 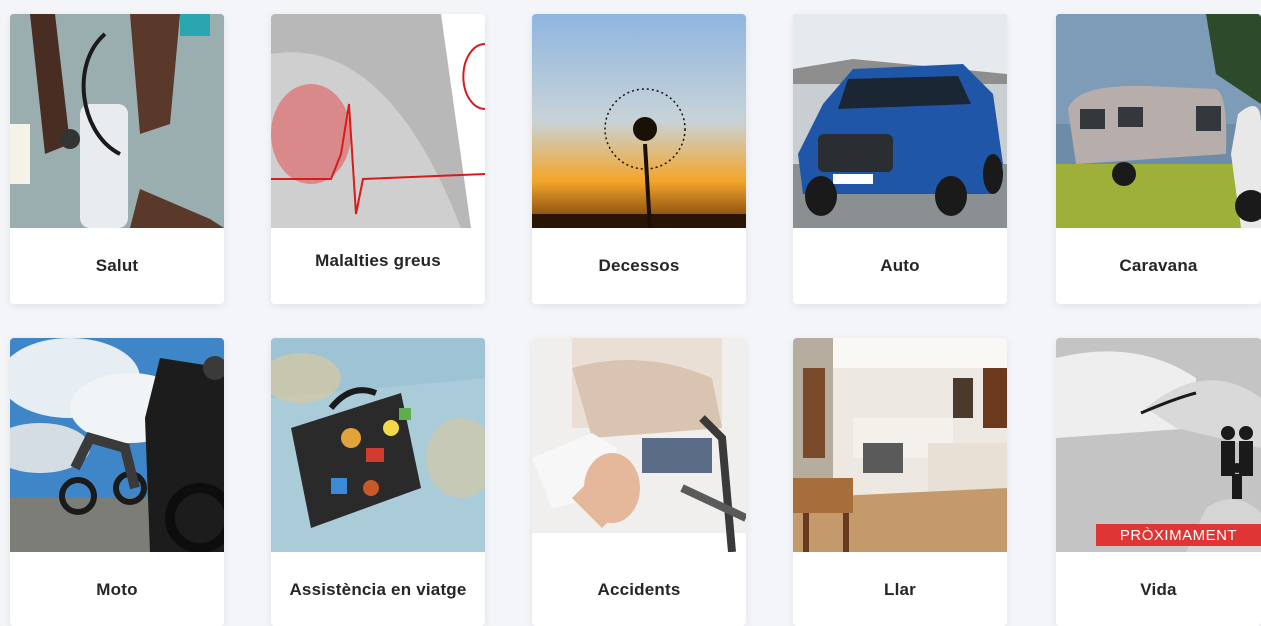 What do you see at coordinates (639, 121) in the screenshot?
I see `dandelion-sunset-photo` at bounding box center [639, 121].